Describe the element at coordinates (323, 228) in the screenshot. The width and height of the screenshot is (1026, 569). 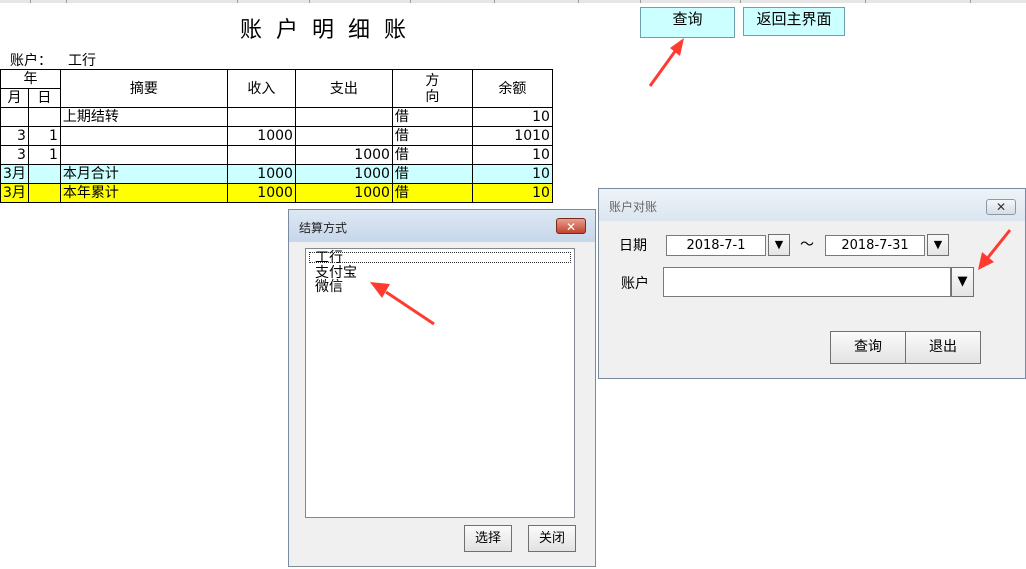
I see `settlement-title: 结算方式` at that location.